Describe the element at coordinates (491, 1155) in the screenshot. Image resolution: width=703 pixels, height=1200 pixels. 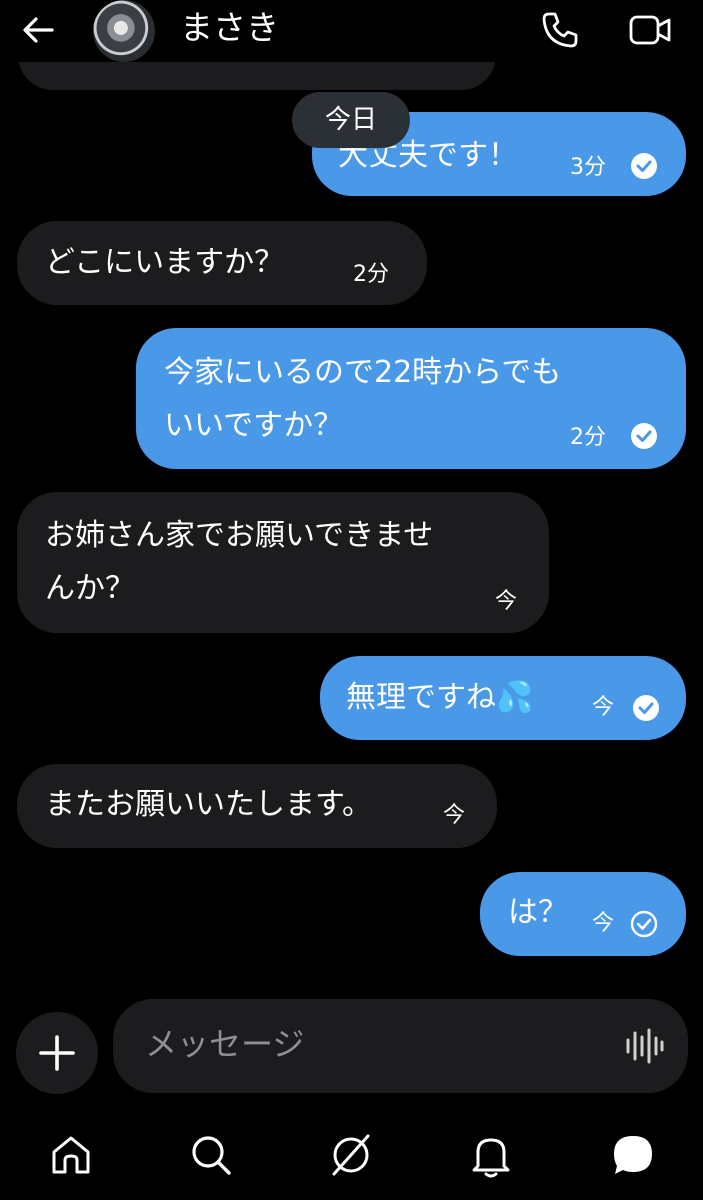
I see `bell-icon` at that location.